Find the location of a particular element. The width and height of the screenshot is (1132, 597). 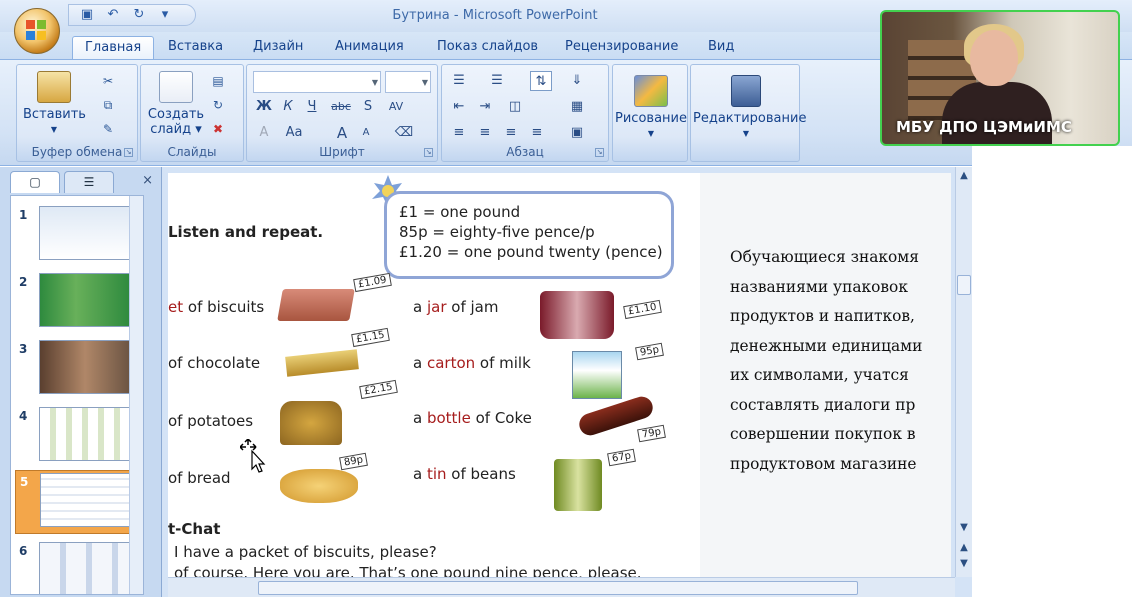

columns-icon: ◫ is located at coordinates (515, 107).